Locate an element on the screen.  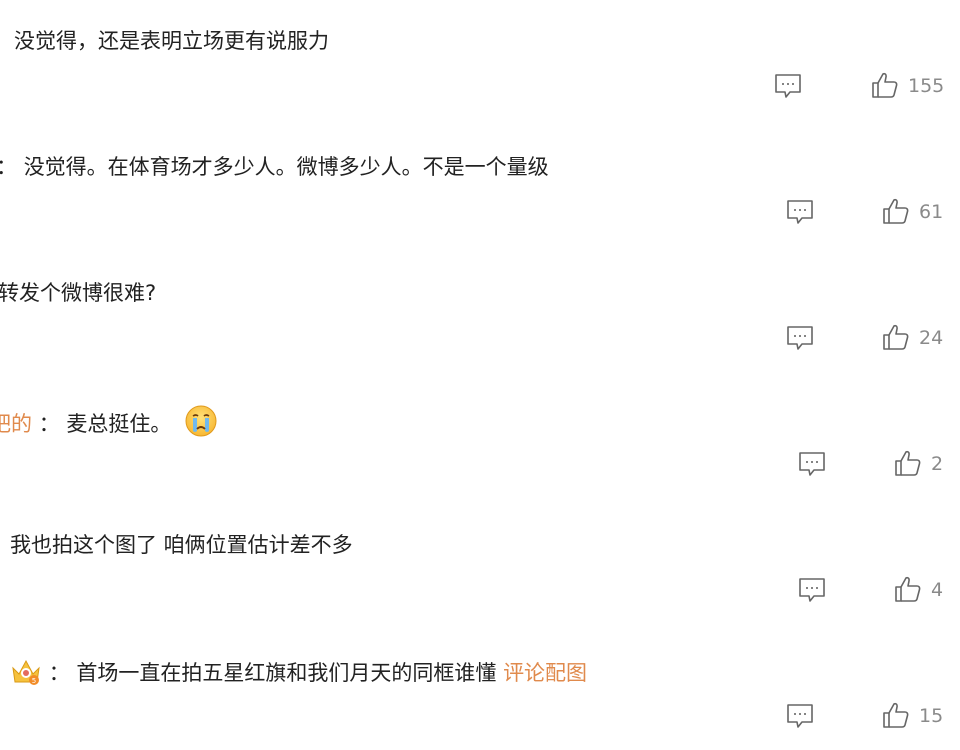
comment-text: 转发个微博很难? is located at coordinates (78, 293).